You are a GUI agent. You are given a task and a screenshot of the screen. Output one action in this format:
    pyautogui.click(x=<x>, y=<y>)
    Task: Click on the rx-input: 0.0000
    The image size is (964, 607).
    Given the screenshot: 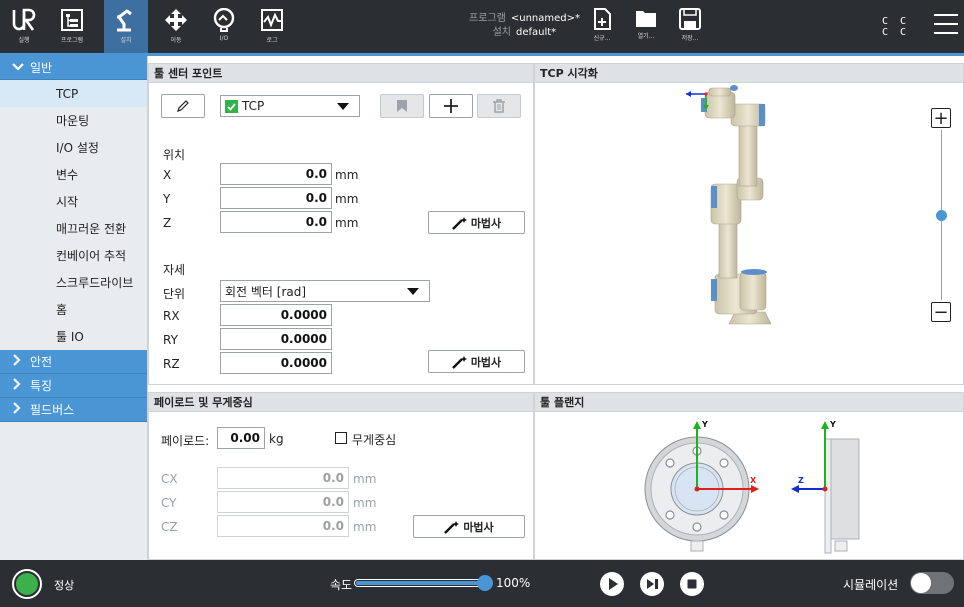 What is the action you would take?
    pyautogui.click(x=276, y=315)
    